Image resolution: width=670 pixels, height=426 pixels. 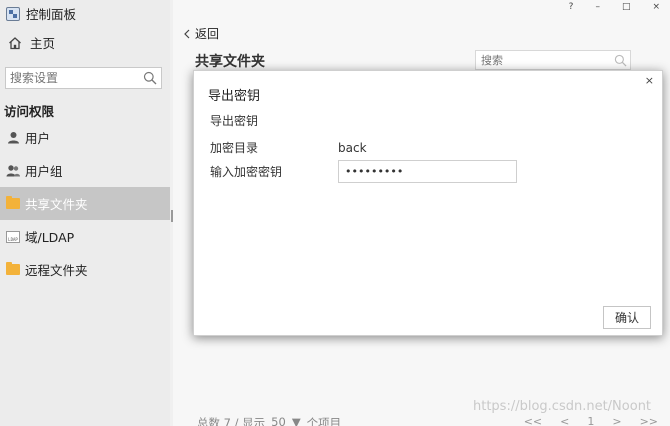 What do you see at coordinates (288, 147) in the screenshot?
I see `encrypted-dir-row: 加密目录 back` at bounding box center [288, 147].